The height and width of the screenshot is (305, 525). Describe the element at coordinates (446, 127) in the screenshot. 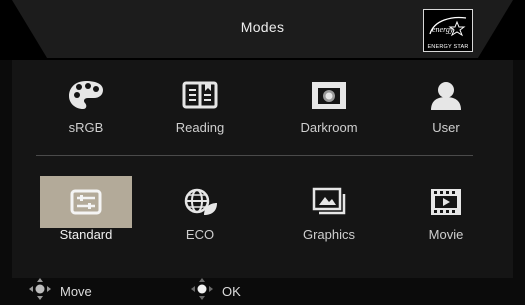

I see `mode-label: User` at that location.